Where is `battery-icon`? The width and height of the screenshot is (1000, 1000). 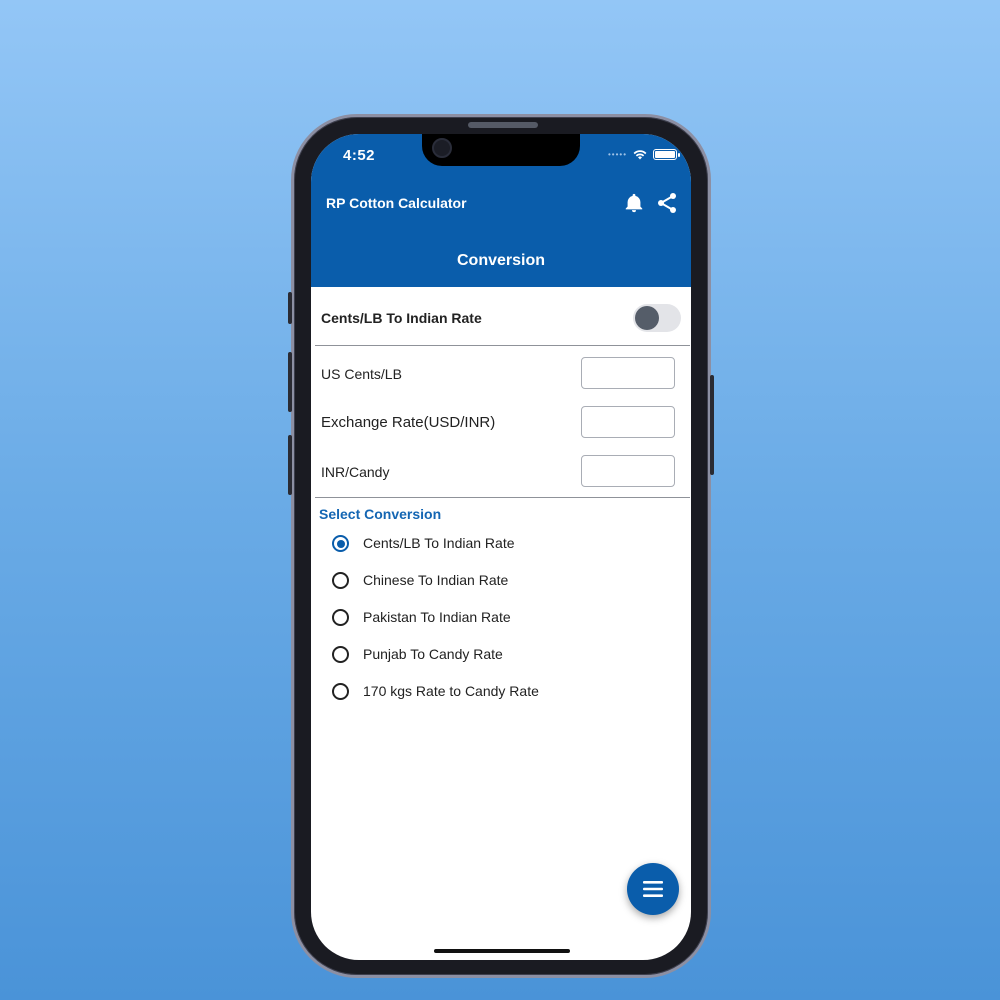
battery-icon is located at coordinates (666, 154).